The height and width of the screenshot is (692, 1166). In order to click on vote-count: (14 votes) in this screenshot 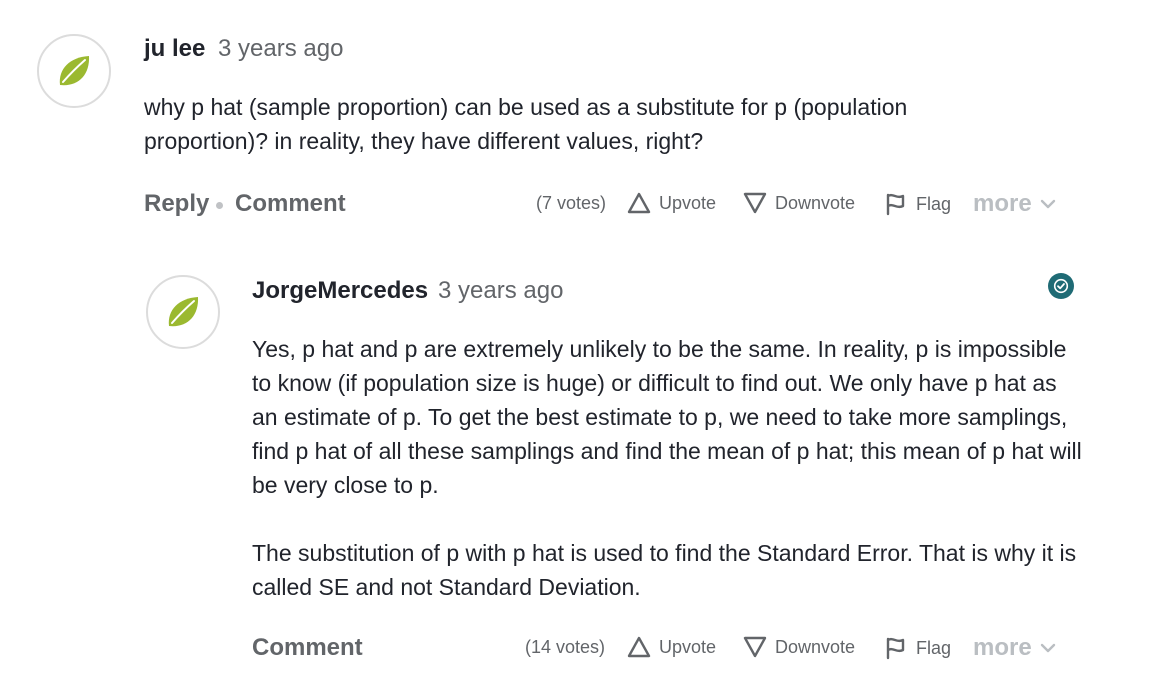, I will do `click(565, 647)`.